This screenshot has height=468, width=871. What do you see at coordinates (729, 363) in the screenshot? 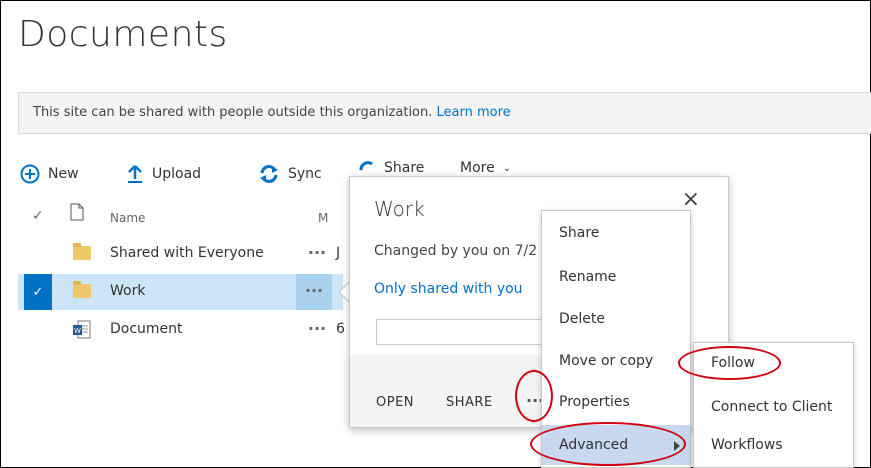
I see `annotation-oval-follow` at bounding box center [729, 363].